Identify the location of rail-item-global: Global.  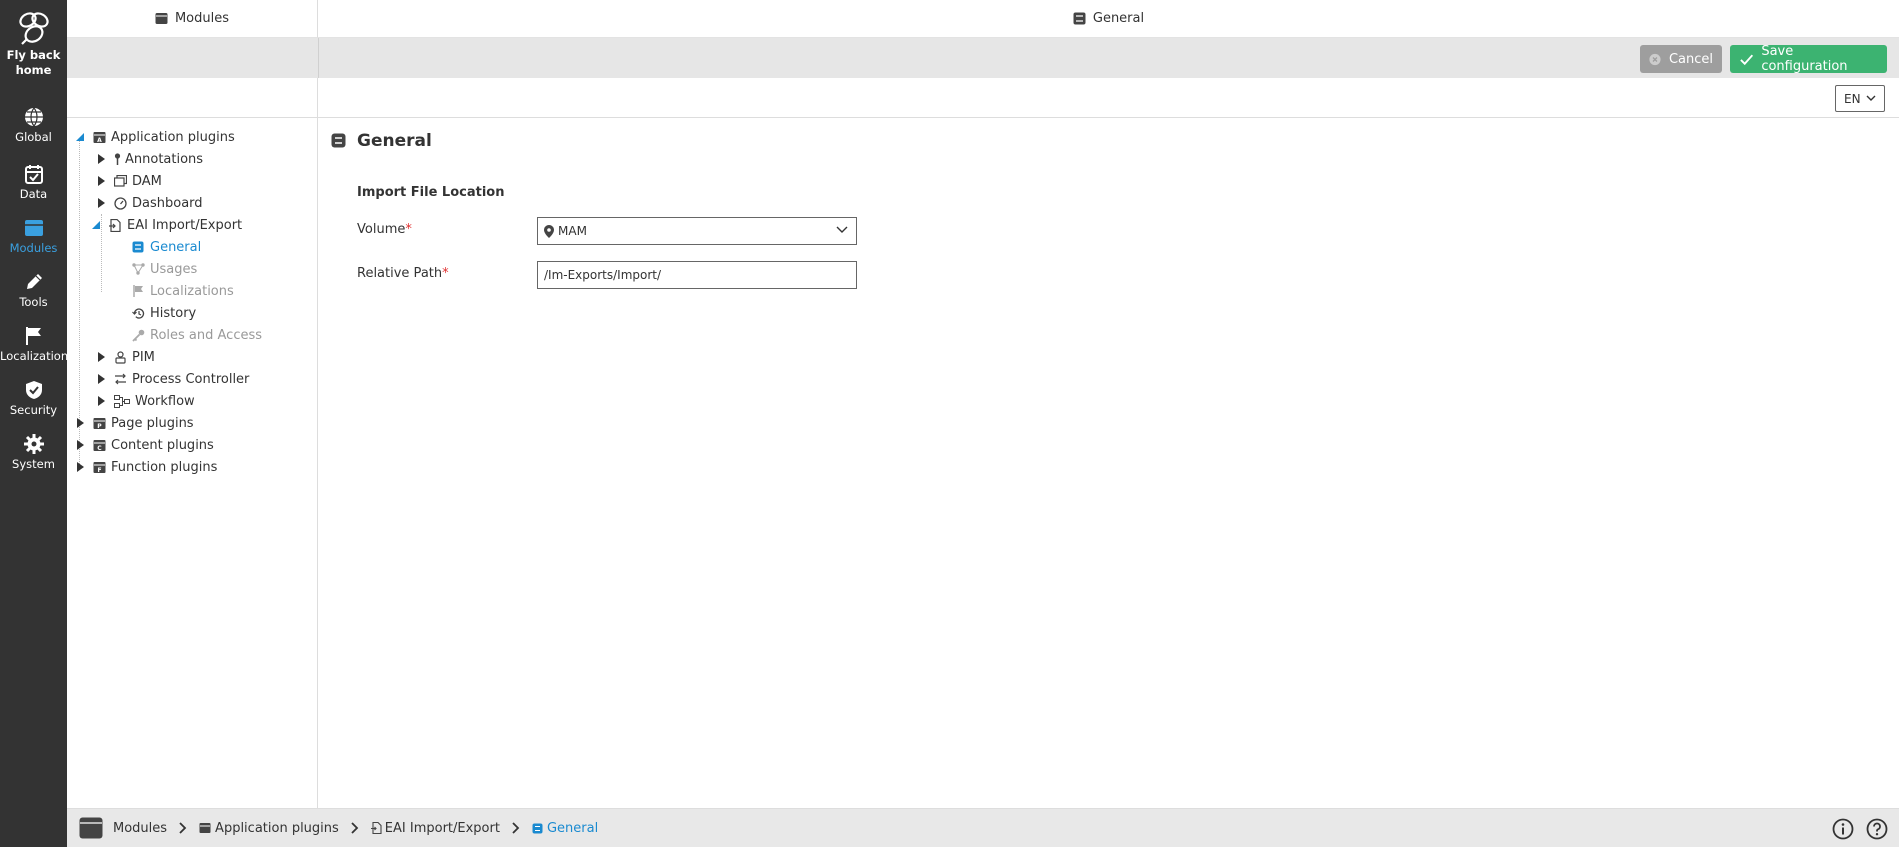
(33, 125).